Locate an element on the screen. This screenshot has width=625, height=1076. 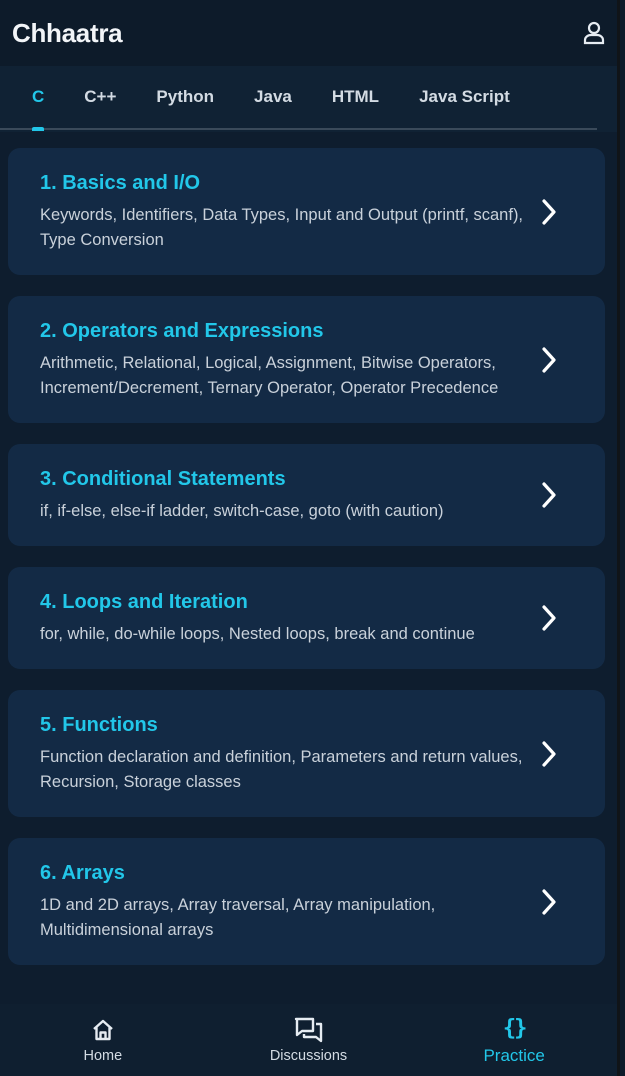
bottom-navigation: Home Discussions {} Practice is located at coordinates (308, 1040).